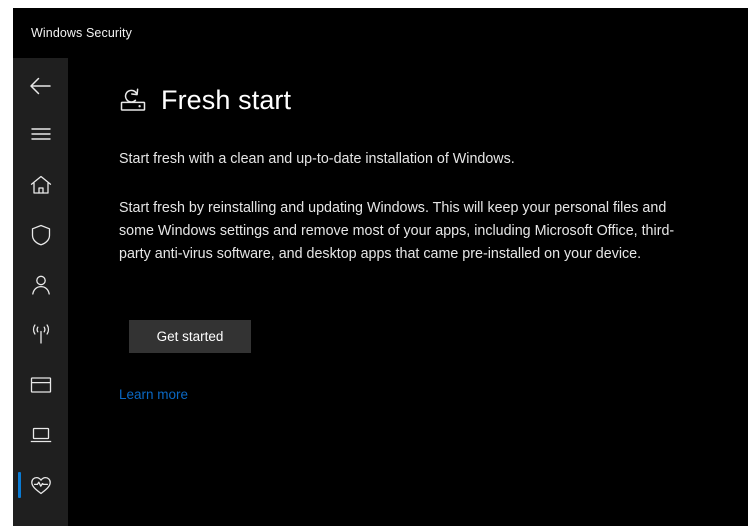 The image size is (748, 526). I want to click on window-icon, so click(41, 385).